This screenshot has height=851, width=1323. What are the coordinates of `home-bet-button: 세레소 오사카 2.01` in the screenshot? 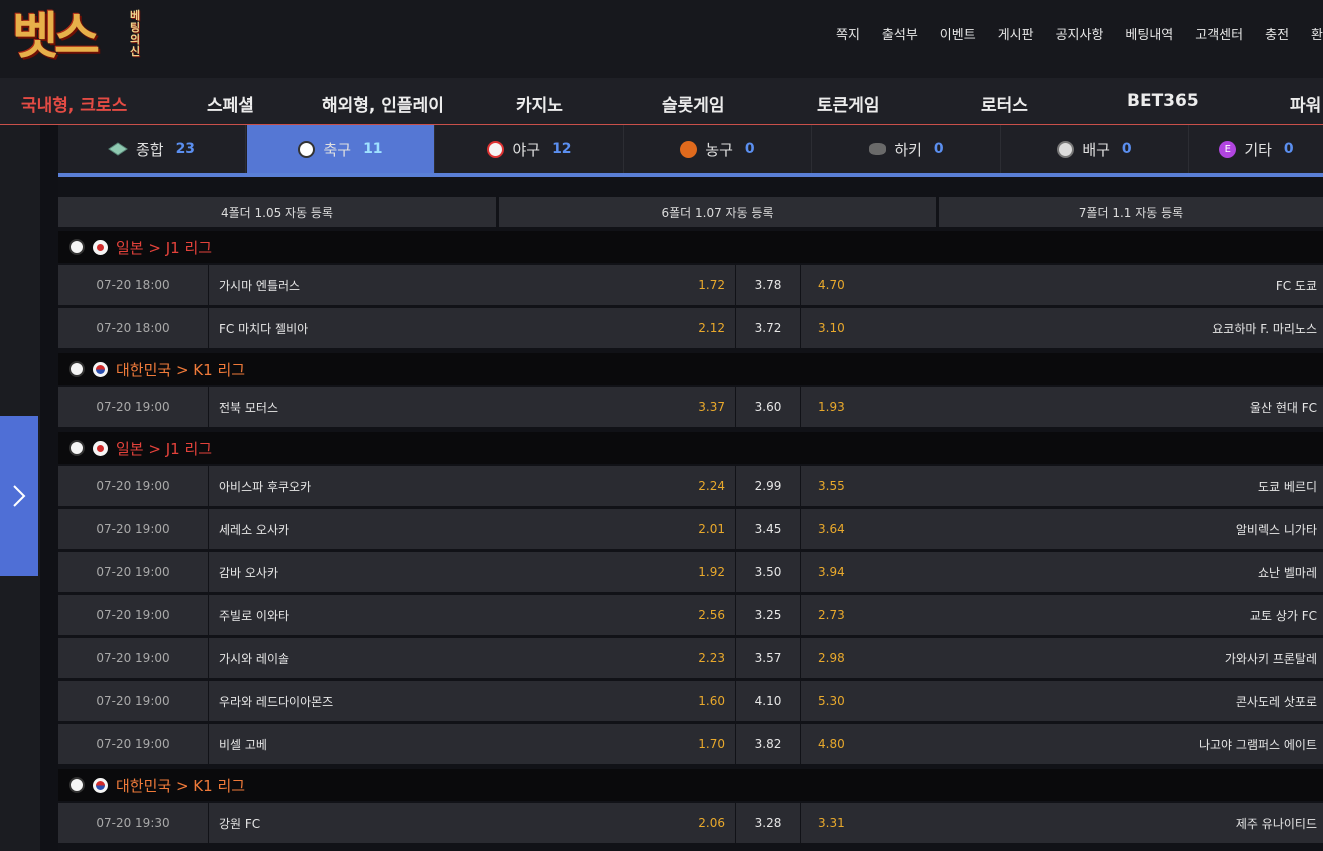 It's located at (472, 529).